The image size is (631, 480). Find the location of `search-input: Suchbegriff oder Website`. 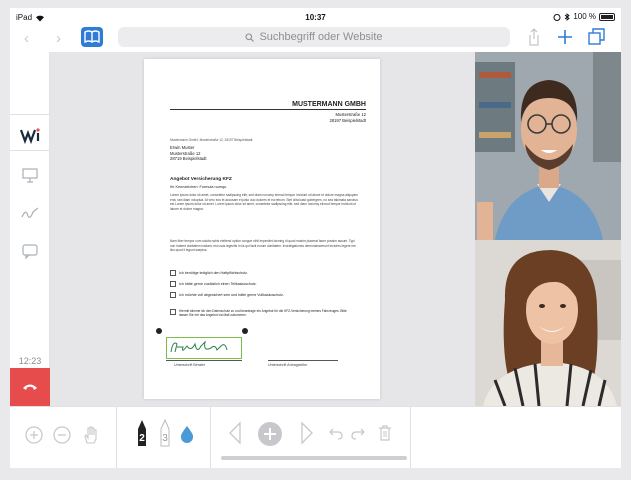

search-input: Suchbegriff oder Website is located at coordinates (314, 37).